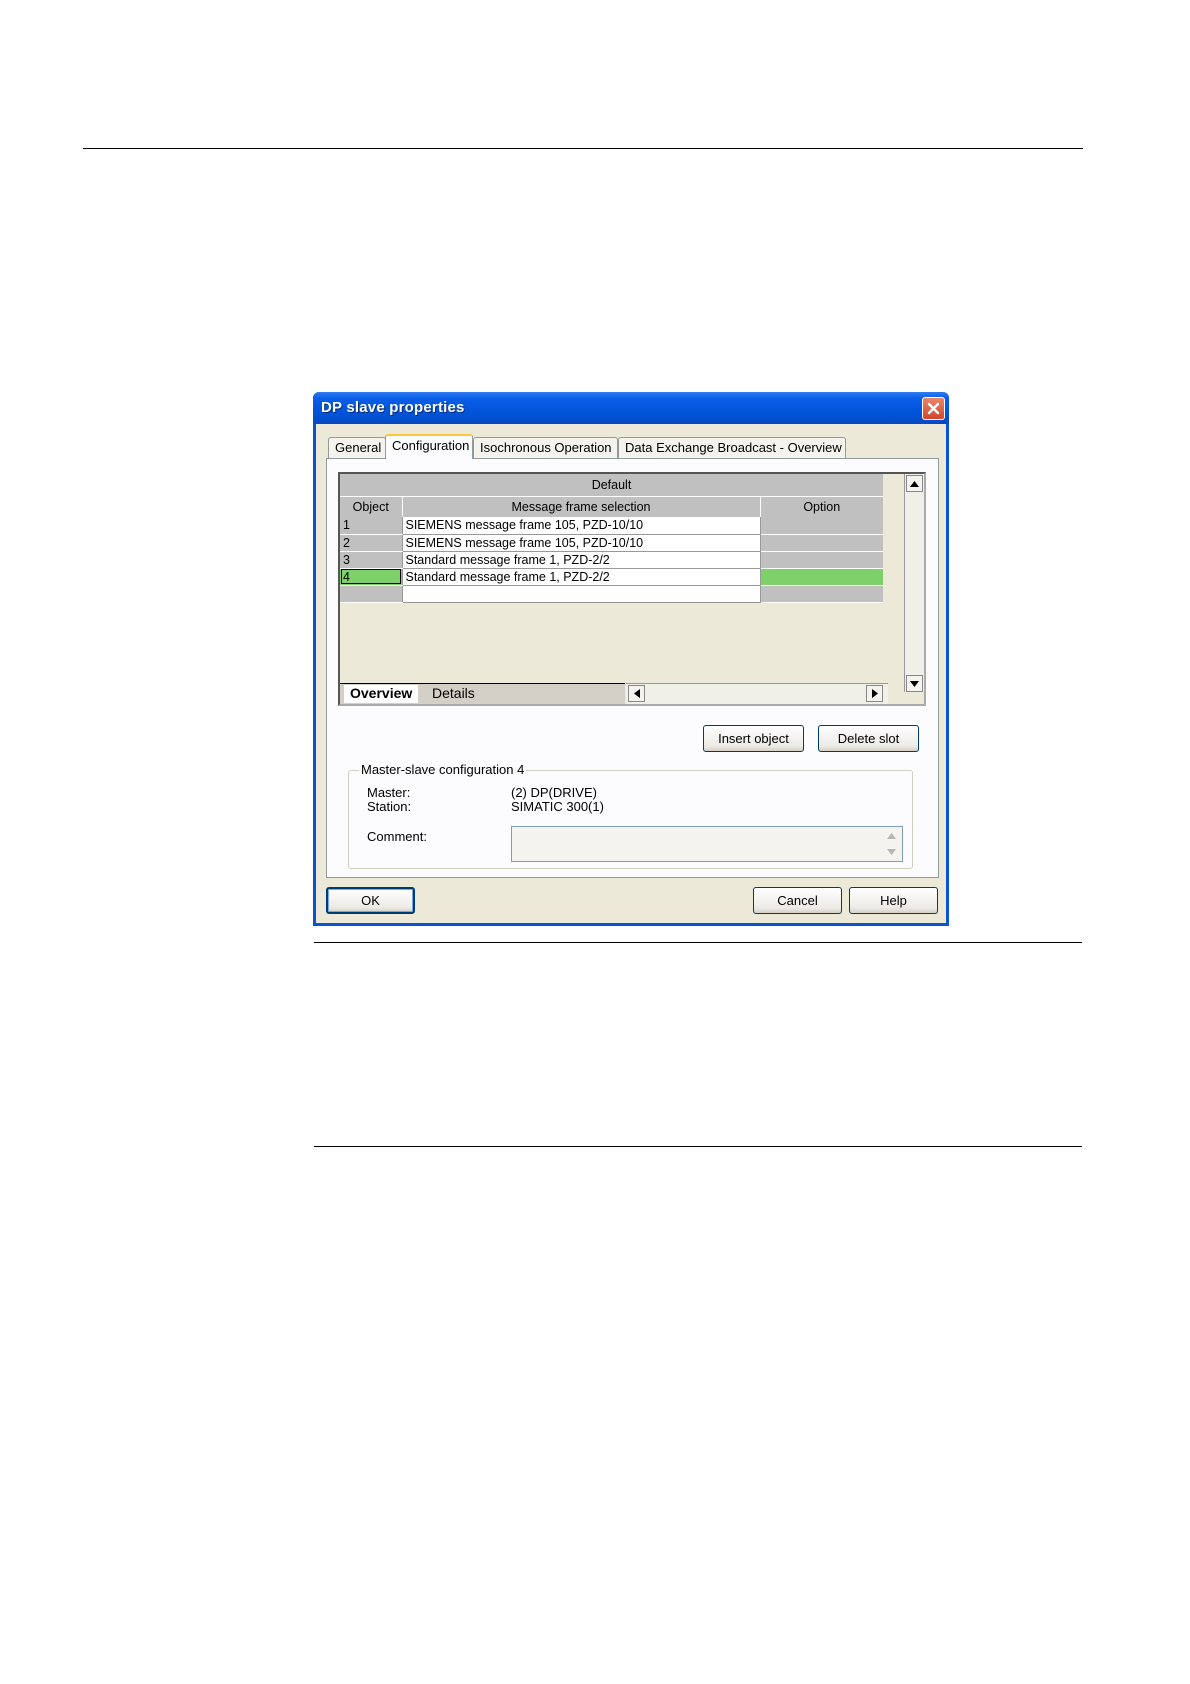  Describe the element at coordinates (357, 447) in the screenshot. I see `tab-general: General` at that location.